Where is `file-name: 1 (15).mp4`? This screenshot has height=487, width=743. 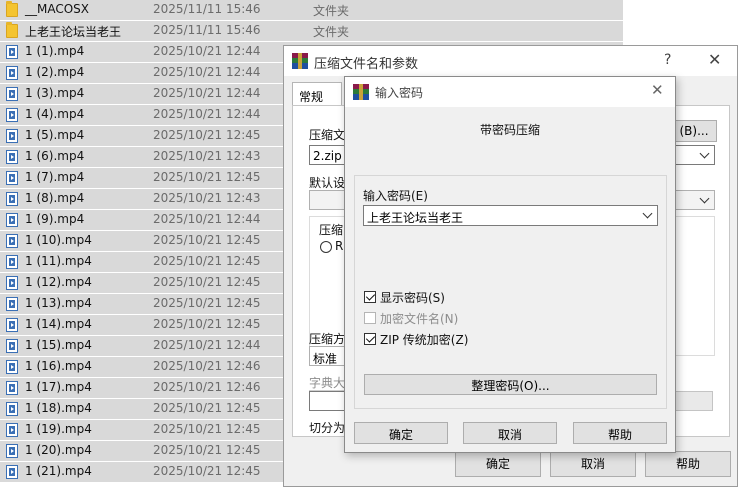
file-name: 1 (15).mp4 is located at coordinates (58, 345).